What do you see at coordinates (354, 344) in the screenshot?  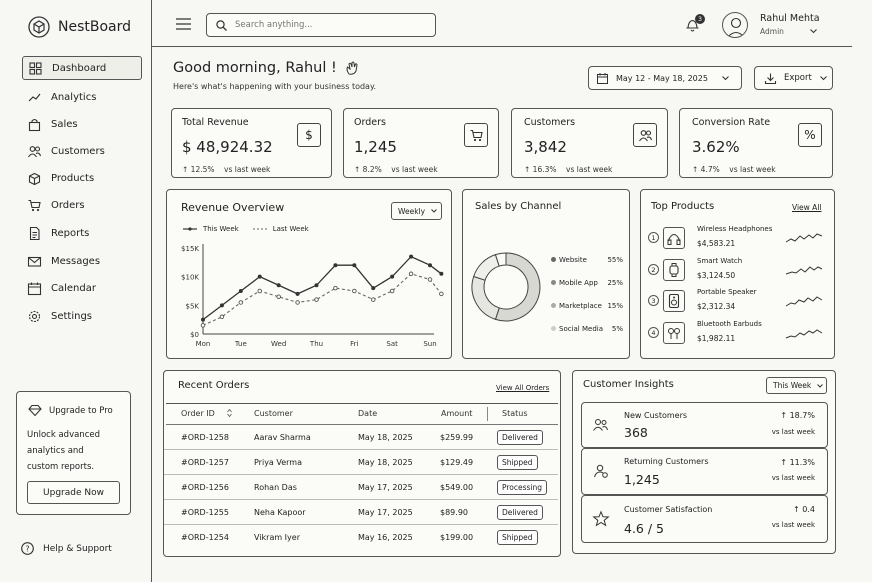 I see `x-tick-label: Fri` at bounding box center [354, 344].